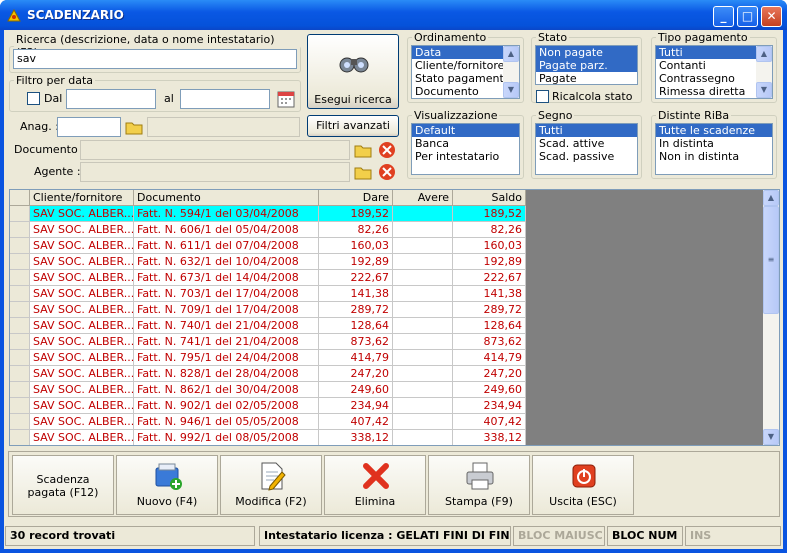  What do you see at coordinates (286, 99) in the screenshot?
I see `calendar-icon` at bounding box center [286, 99].